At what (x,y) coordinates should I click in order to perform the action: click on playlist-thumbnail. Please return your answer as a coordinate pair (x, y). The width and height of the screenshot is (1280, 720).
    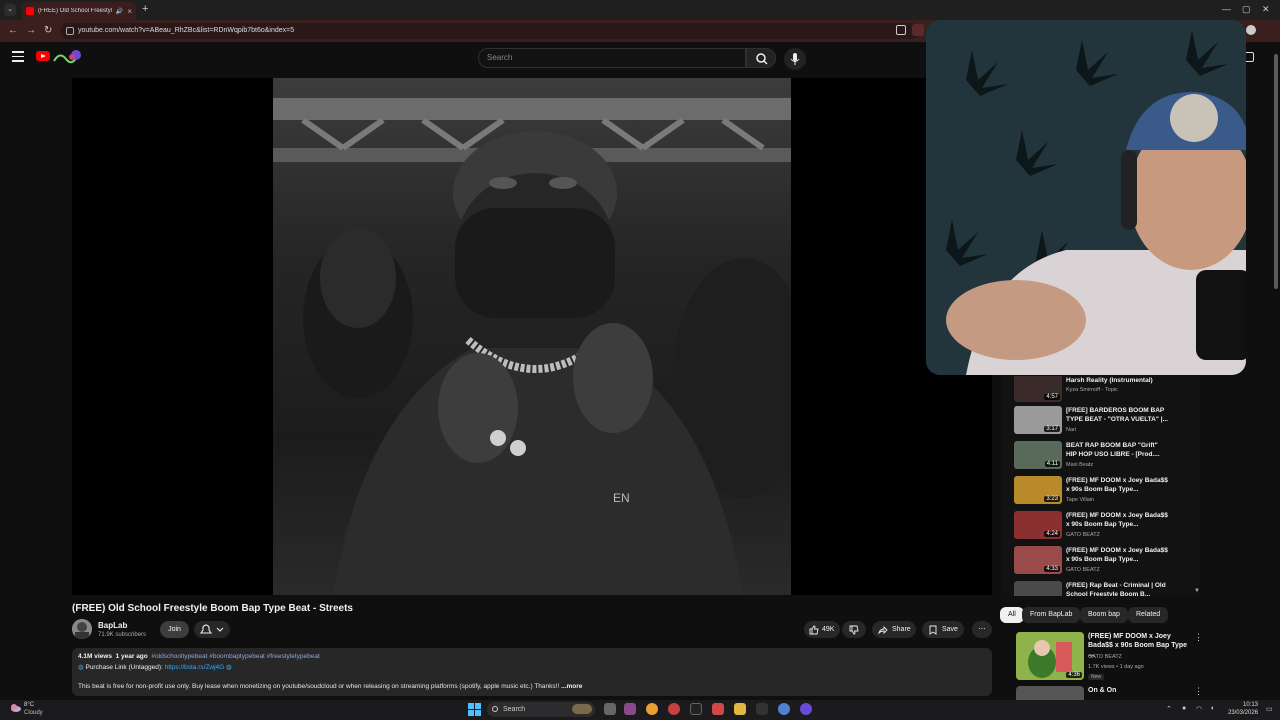
    Looking at the image, I should click on (1038, 588).